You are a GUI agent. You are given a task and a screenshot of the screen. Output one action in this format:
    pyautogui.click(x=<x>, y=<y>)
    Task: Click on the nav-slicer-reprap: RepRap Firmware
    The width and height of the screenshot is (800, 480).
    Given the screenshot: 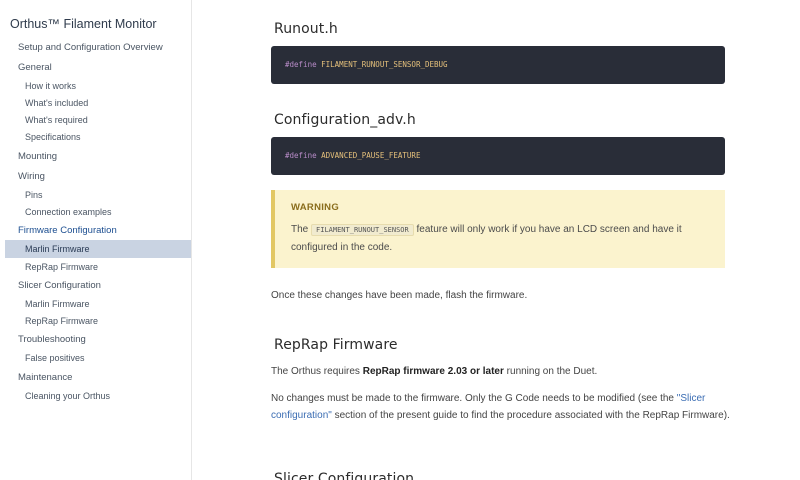 What is the action you would take?
    pyautogui.click(x=95, y=321)
    